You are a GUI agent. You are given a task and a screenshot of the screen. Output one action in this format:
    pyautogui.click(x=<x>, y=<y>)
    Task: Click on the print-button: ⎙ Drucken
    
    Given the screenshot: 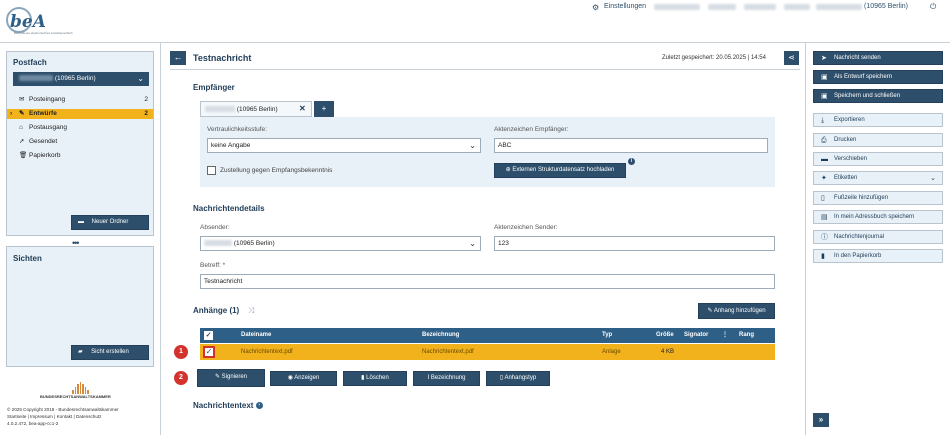 What is the action you would take?
    pyautogui.click(x=878, y=140)
    